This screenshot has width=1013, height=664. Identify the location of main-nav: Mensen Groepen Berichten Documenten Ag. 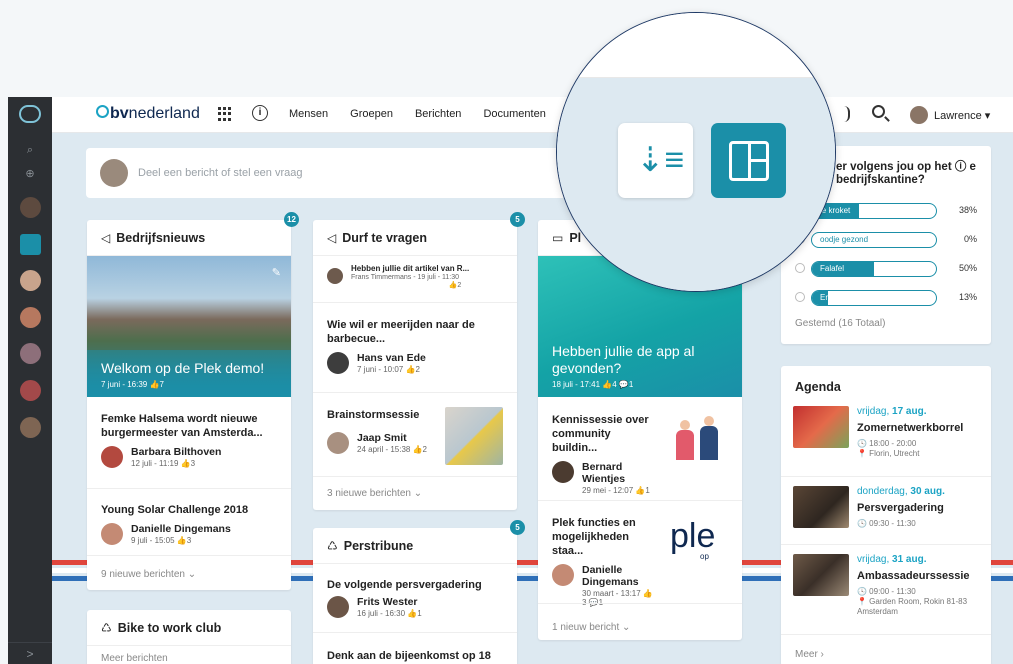
(435, 114).